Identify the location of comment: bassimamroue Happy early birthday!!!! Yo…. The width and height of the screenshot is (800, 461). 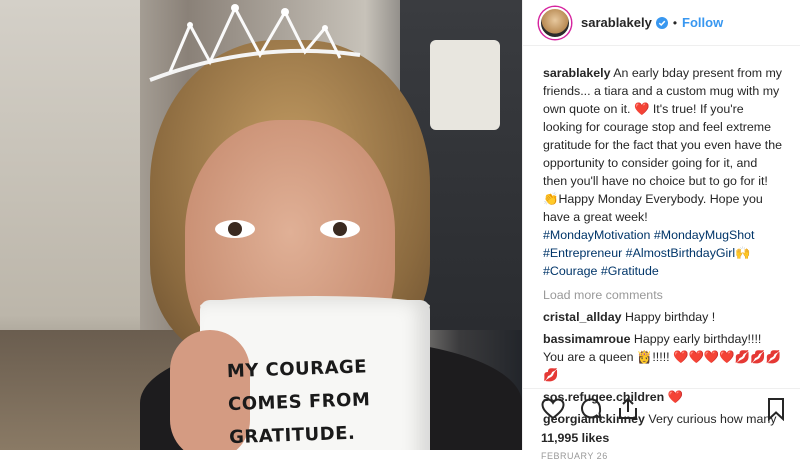
(663, 357).